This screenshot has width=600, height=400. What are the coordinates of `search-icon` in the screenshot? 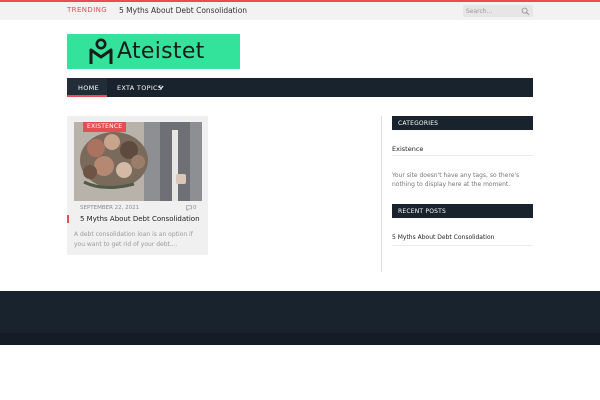 It's located at (525, 11).